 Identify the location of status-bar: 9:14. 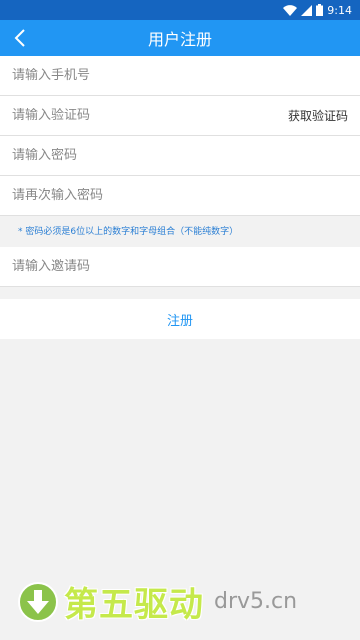
(180, 10).